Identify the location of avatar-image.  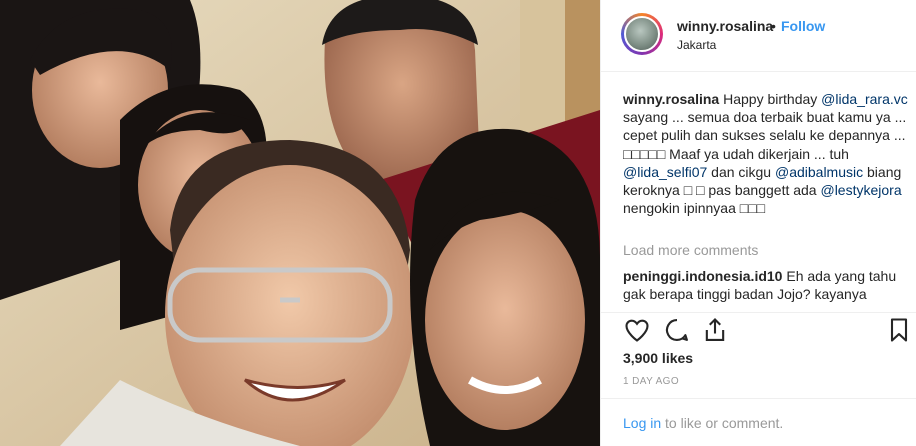
(642, 34).